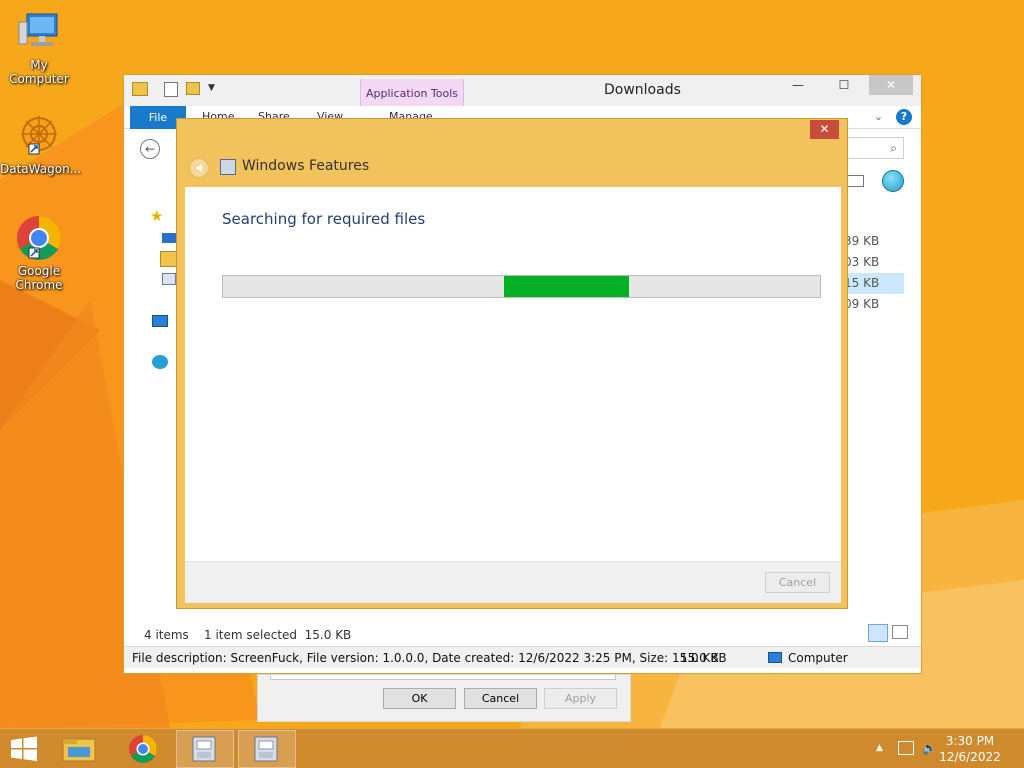 The width and height of the screenshot is (1024, 768). I want to click on favorites-star-icon: ★, so click(156, 216).